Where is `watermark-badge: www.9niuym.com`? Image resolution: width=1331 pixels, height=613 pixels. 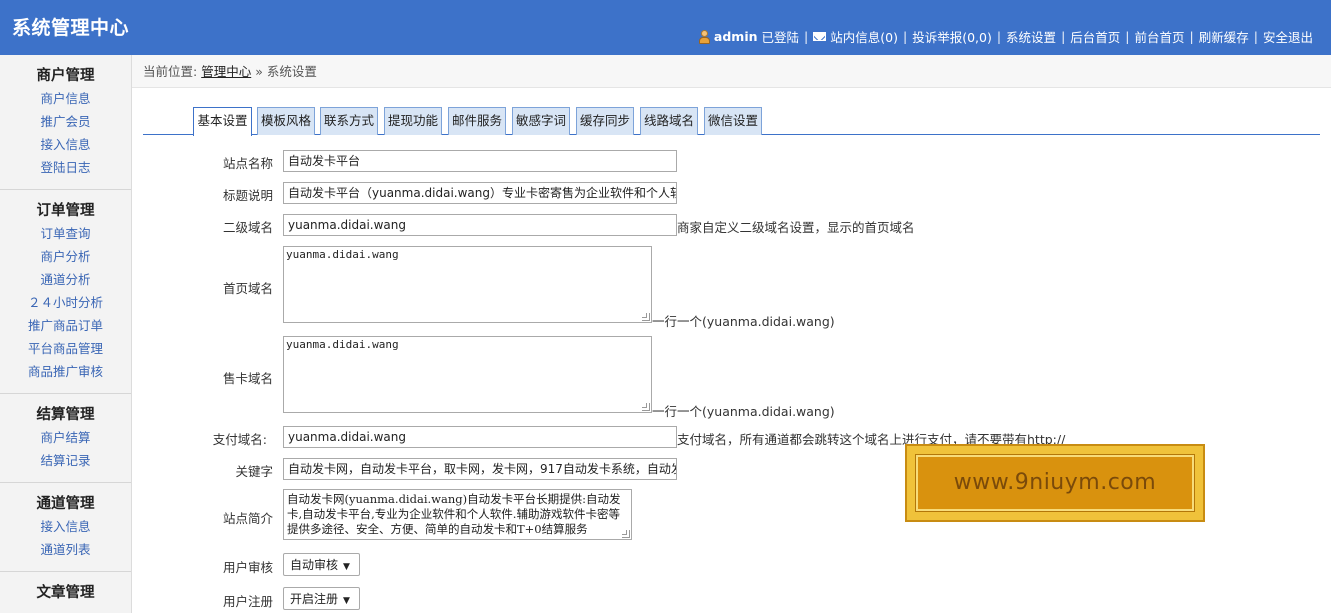 watermark-badge: www.9niuym.com is located at coordinates (1055, 483).